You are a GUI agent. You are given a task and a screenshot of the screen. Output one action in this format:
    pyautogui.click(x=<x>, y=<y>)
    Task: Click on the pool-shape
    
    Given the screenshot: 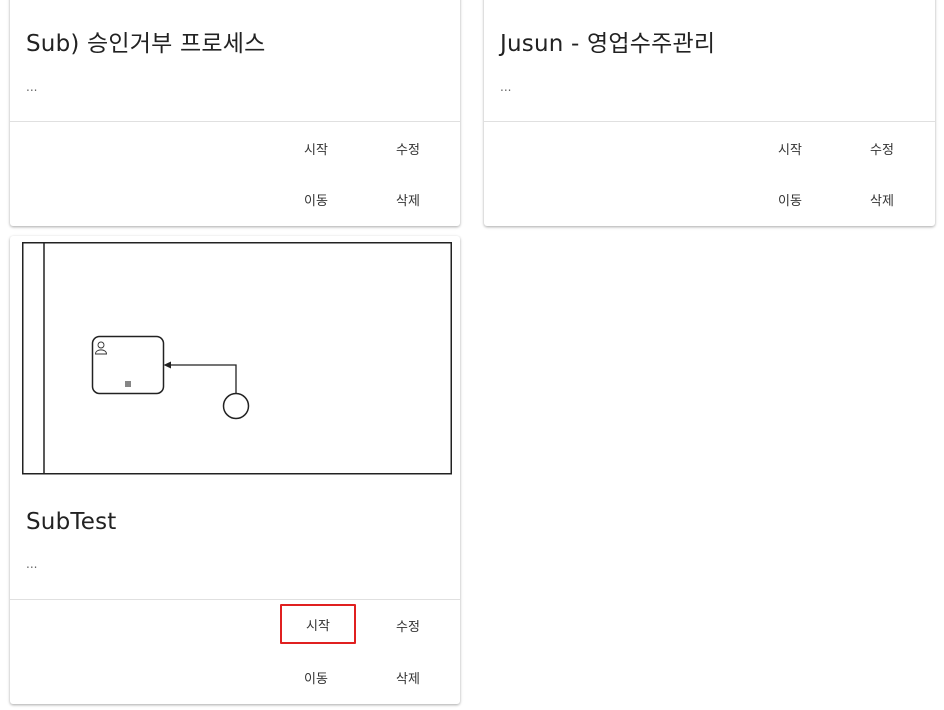 What is the action you would take?
    pyautogui.click(x=237, y=358)
    